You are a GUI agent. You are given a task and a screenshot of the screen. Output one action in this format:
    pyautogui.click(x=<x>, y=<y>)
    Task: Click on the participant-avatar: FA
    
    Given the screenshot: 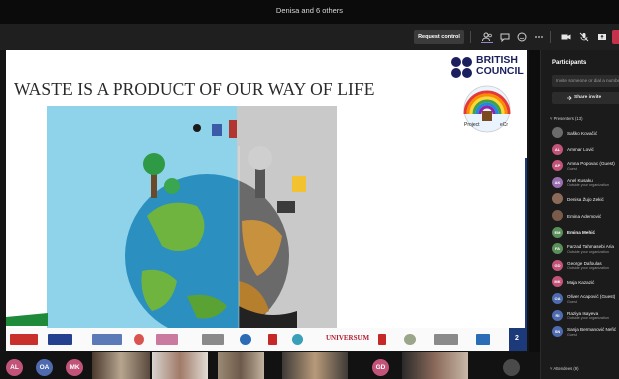 What is the action you would take?
    pyautogui.click(x=557, y=249)
    